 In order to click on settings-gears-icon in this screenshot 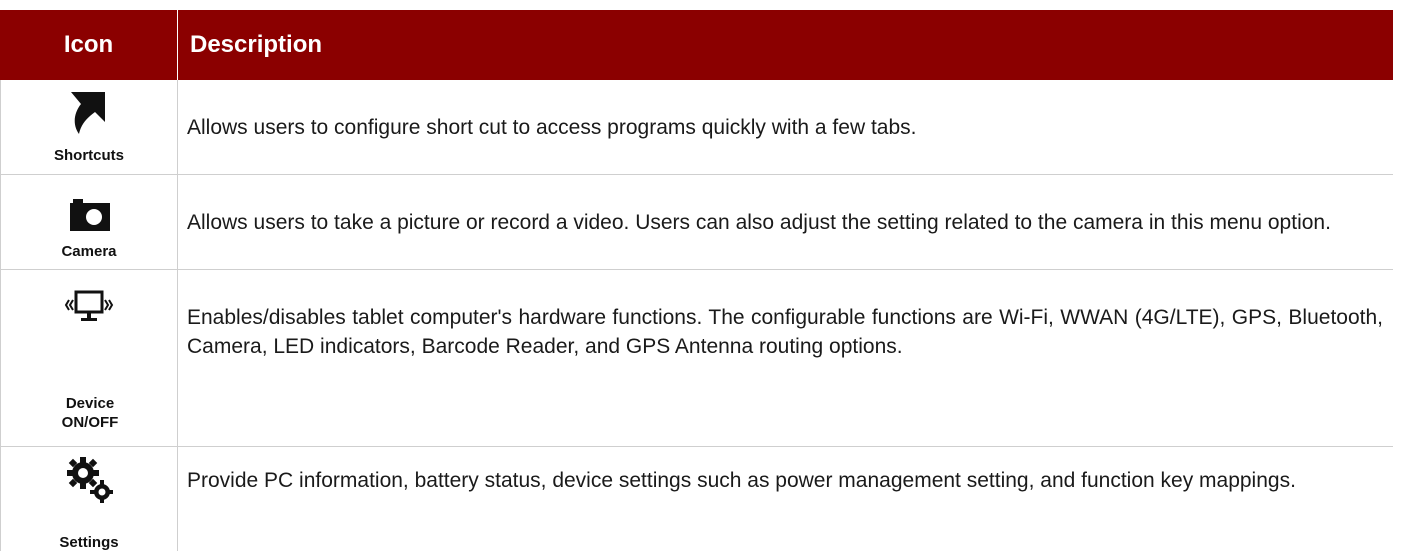, I will do `click(90, 480)`.